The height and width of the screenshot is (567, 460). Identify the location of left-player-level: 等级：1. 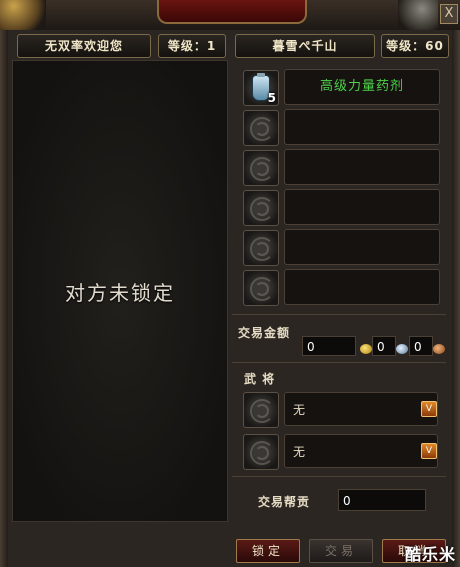
(192, 46).